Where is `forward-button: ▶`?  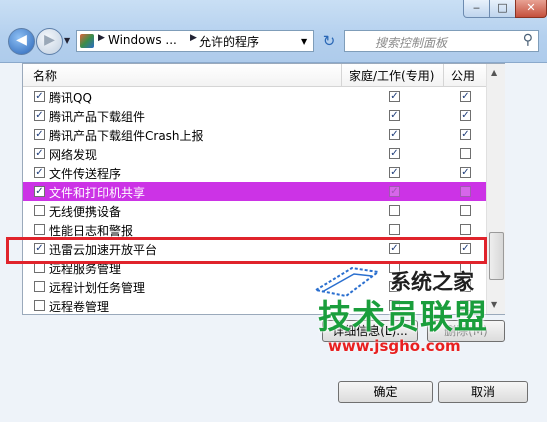 forward-button: ▶ is located at coordinates (49, 41).